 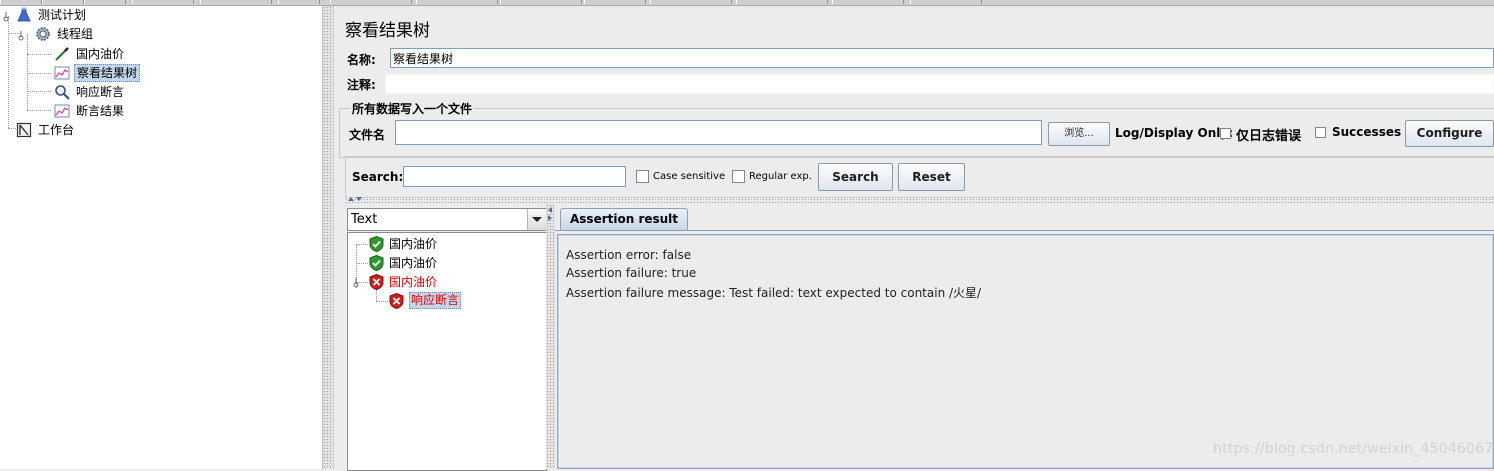 I want to click on renderer-select: Text, so click(x=447, y=219).